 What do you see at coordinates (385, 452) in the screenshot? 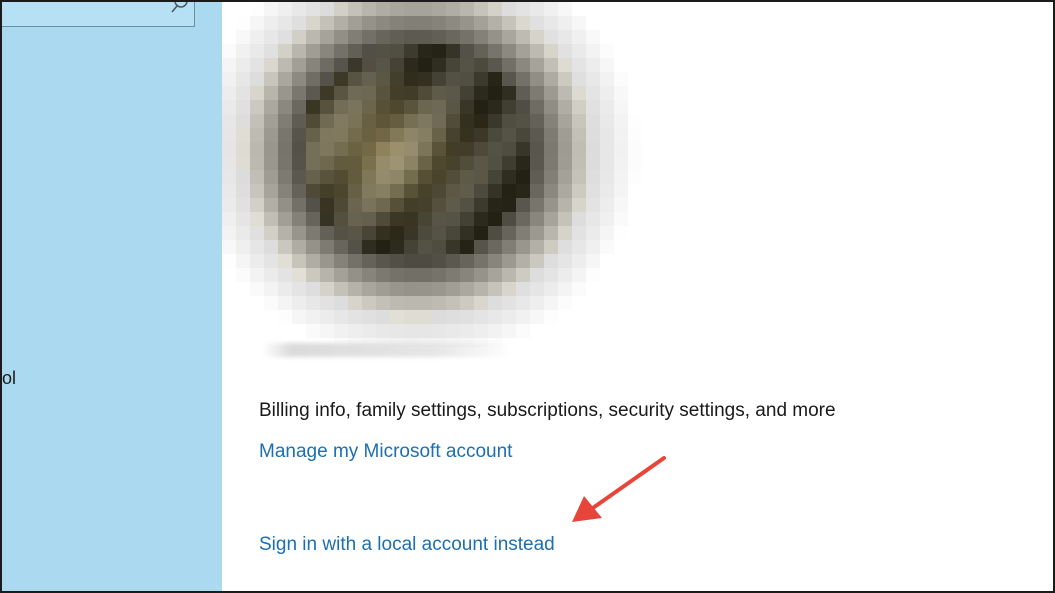
I see `manage-account-link: Manage my Microsoft account` at bounding box center [385, 452].